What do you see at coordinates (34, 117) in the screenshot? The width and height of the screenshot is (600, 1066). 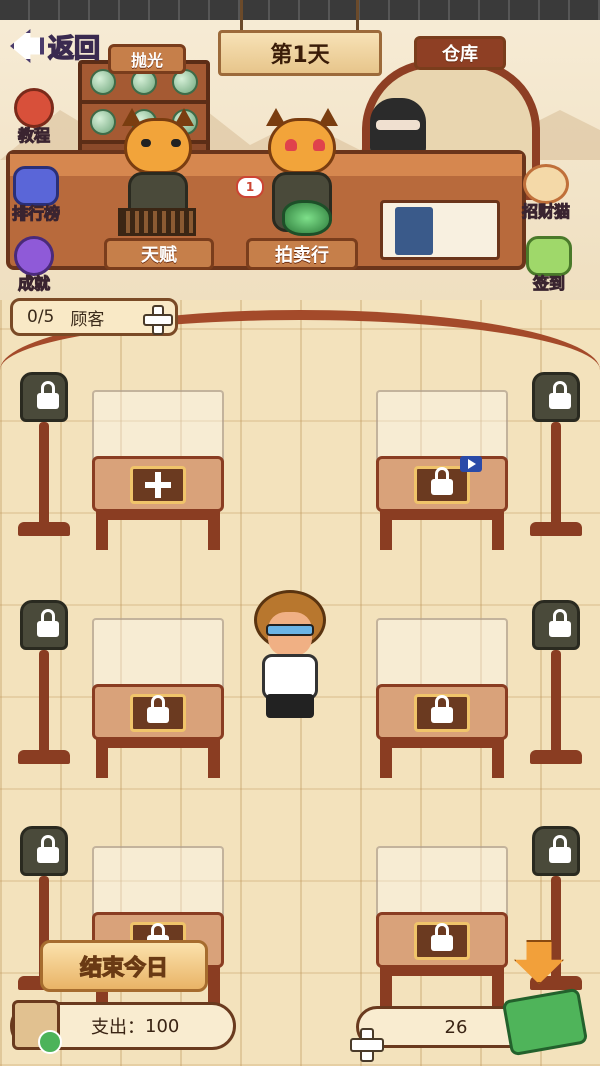 I see `tutorial-button: 教程` at bounding box center [34, 117].